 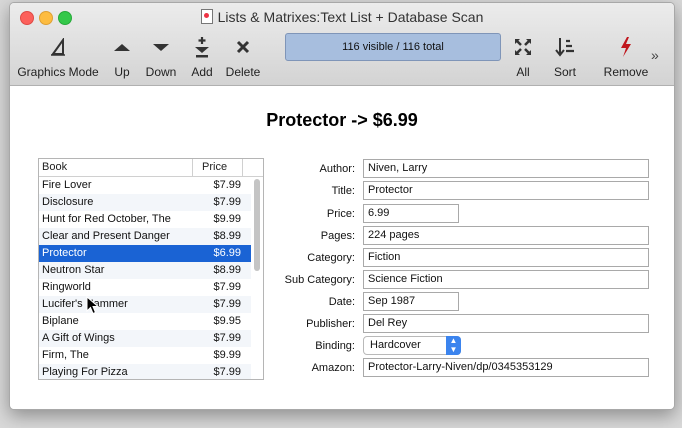 I want to click on record-count-text: 116 visible / 116 total, so click(x=393, y=47).